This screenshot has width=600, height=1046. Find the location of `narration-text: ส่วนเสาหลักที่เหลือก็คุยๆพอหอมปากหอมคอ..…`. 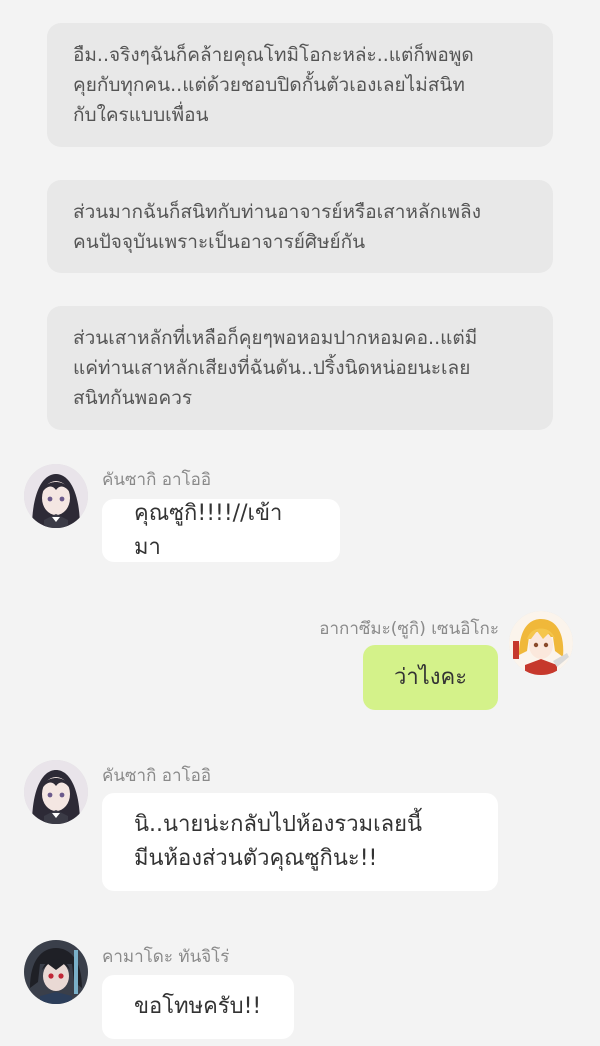

narration-text: ส่วนเสาหลักที่เหลือก็คุยๆพอหอมปากหอมคอ..… is located at coordinates (275, 368).